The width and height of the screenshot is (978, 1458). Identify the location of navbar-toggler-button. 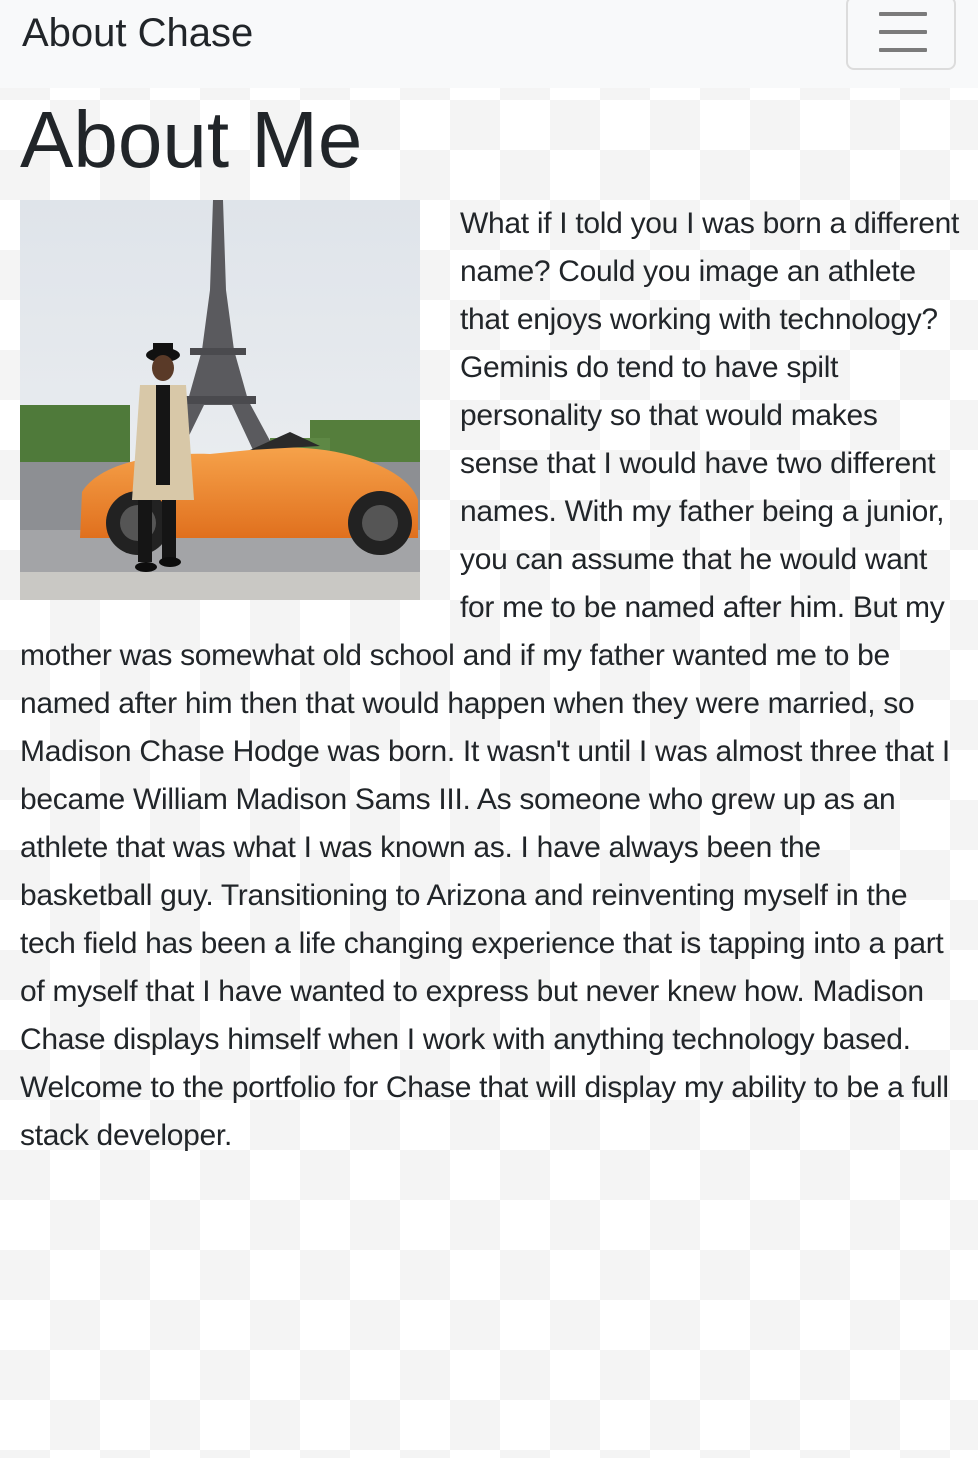
(901, 35).